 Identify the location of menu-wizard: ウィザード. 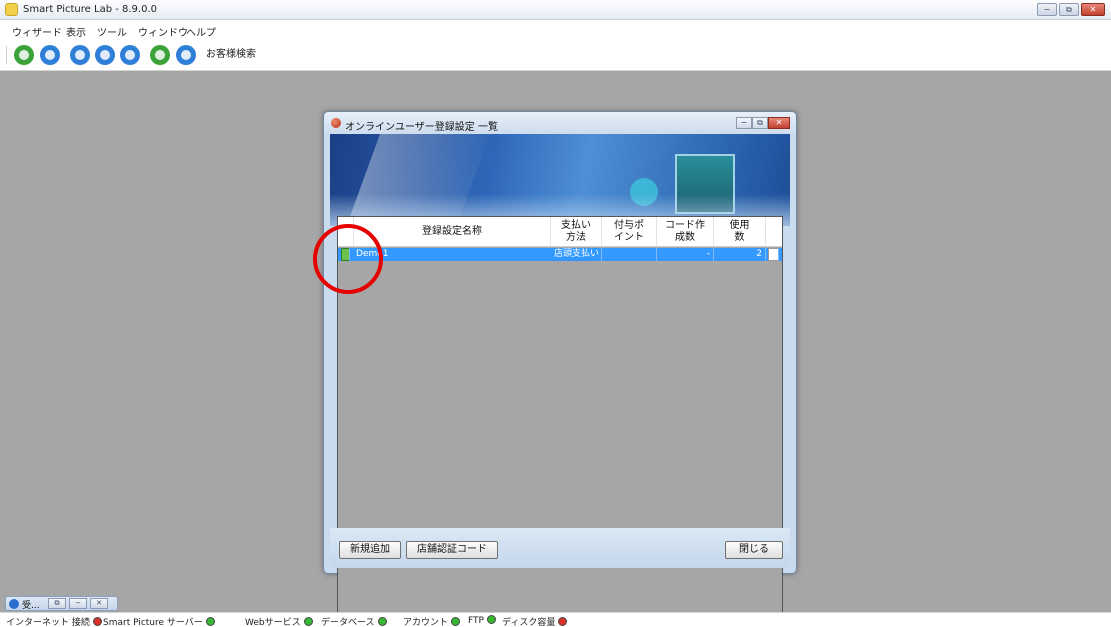
(37, 31).